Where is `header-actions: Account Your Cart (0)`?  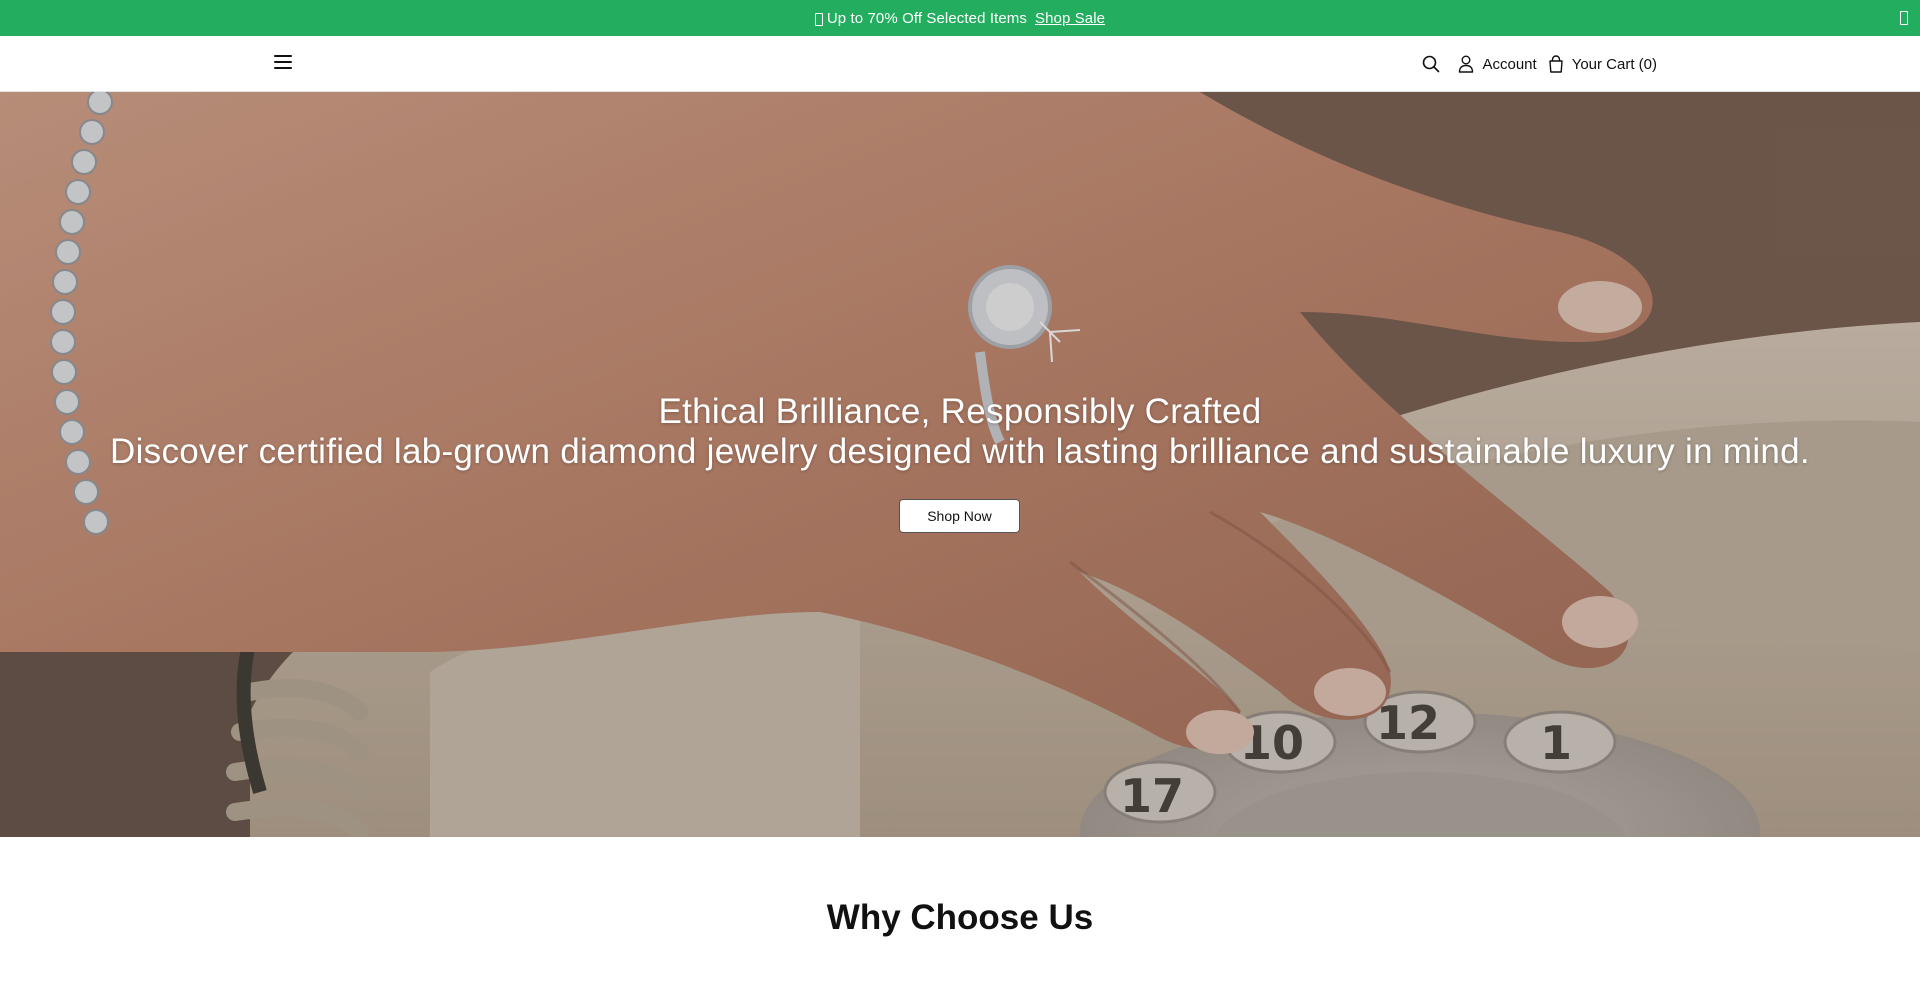
header-actions: Account Your Cart (0) is located at coordinates (1539, 64).